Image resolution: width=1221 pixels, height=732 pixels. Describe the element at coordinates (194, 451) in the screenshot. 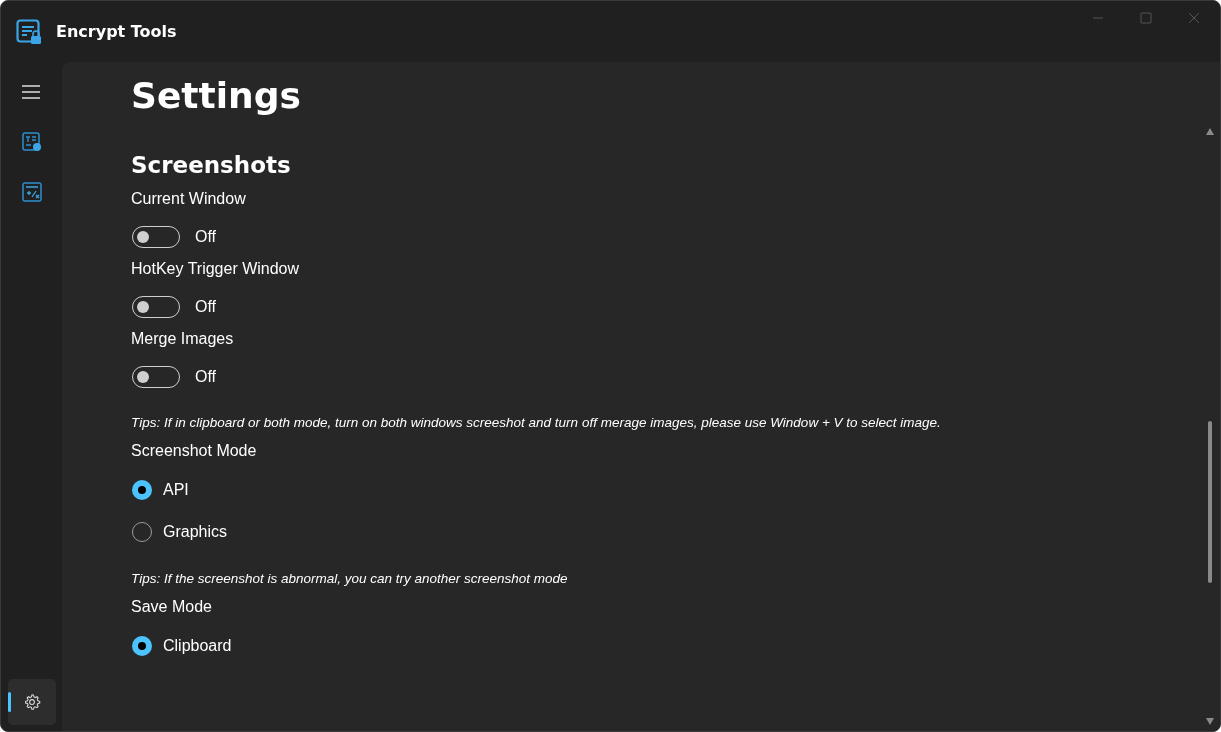

I see `setting-label: Screenshot Mode` at that location.